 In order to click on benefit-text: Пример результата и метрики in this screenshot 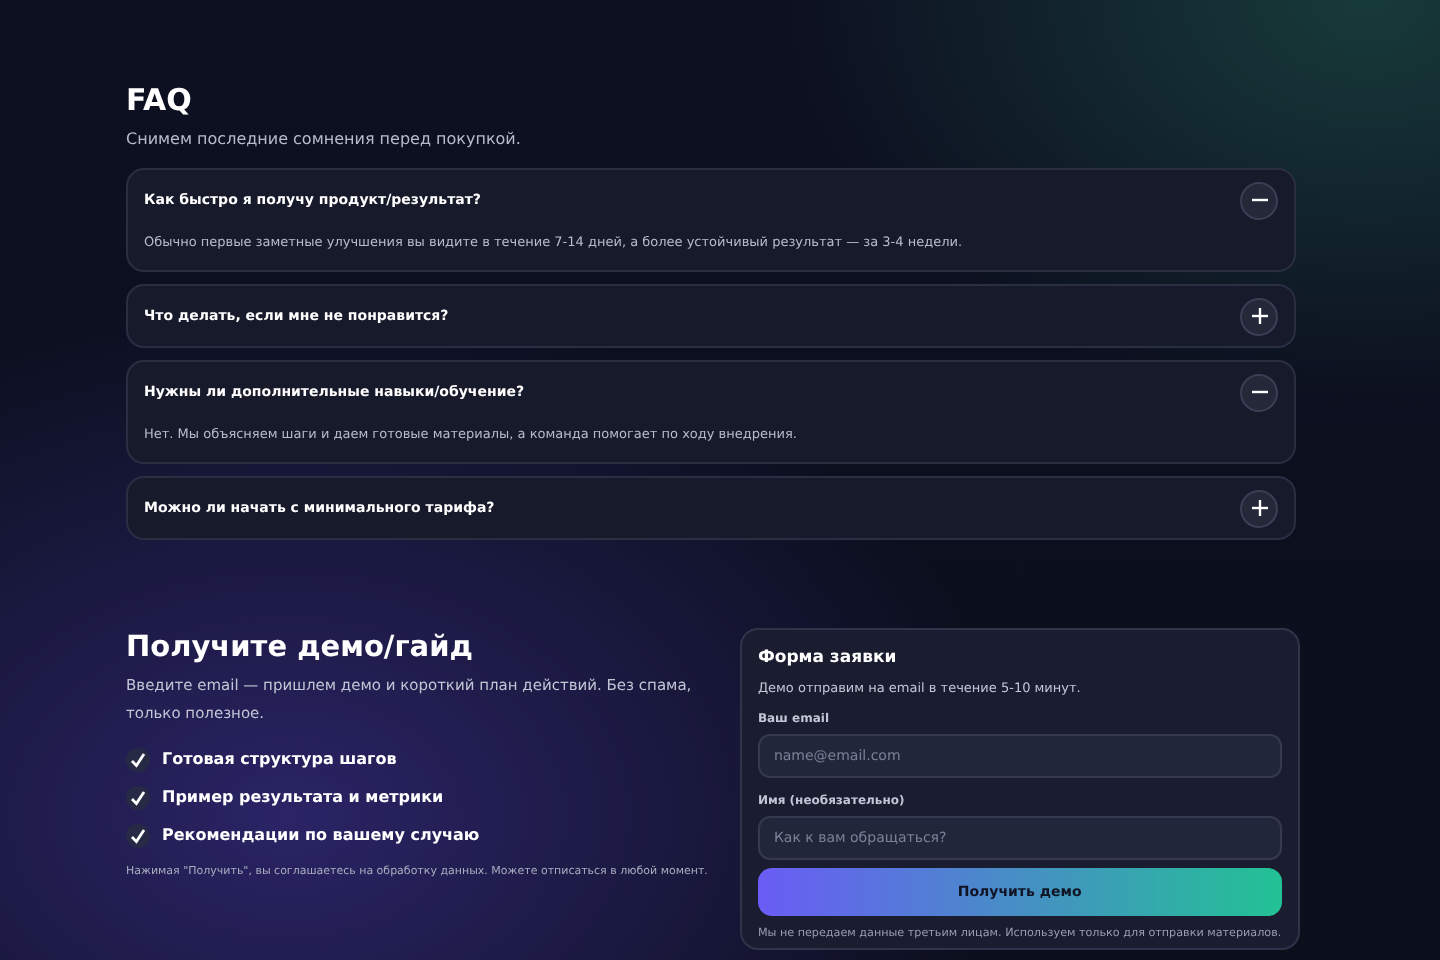, I will do `click(303, 797)`.